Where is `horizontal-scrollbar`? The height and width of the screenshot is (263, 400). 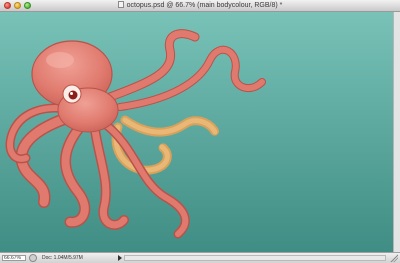 horizontal-scrollbar is located at coordinates (255, 258).